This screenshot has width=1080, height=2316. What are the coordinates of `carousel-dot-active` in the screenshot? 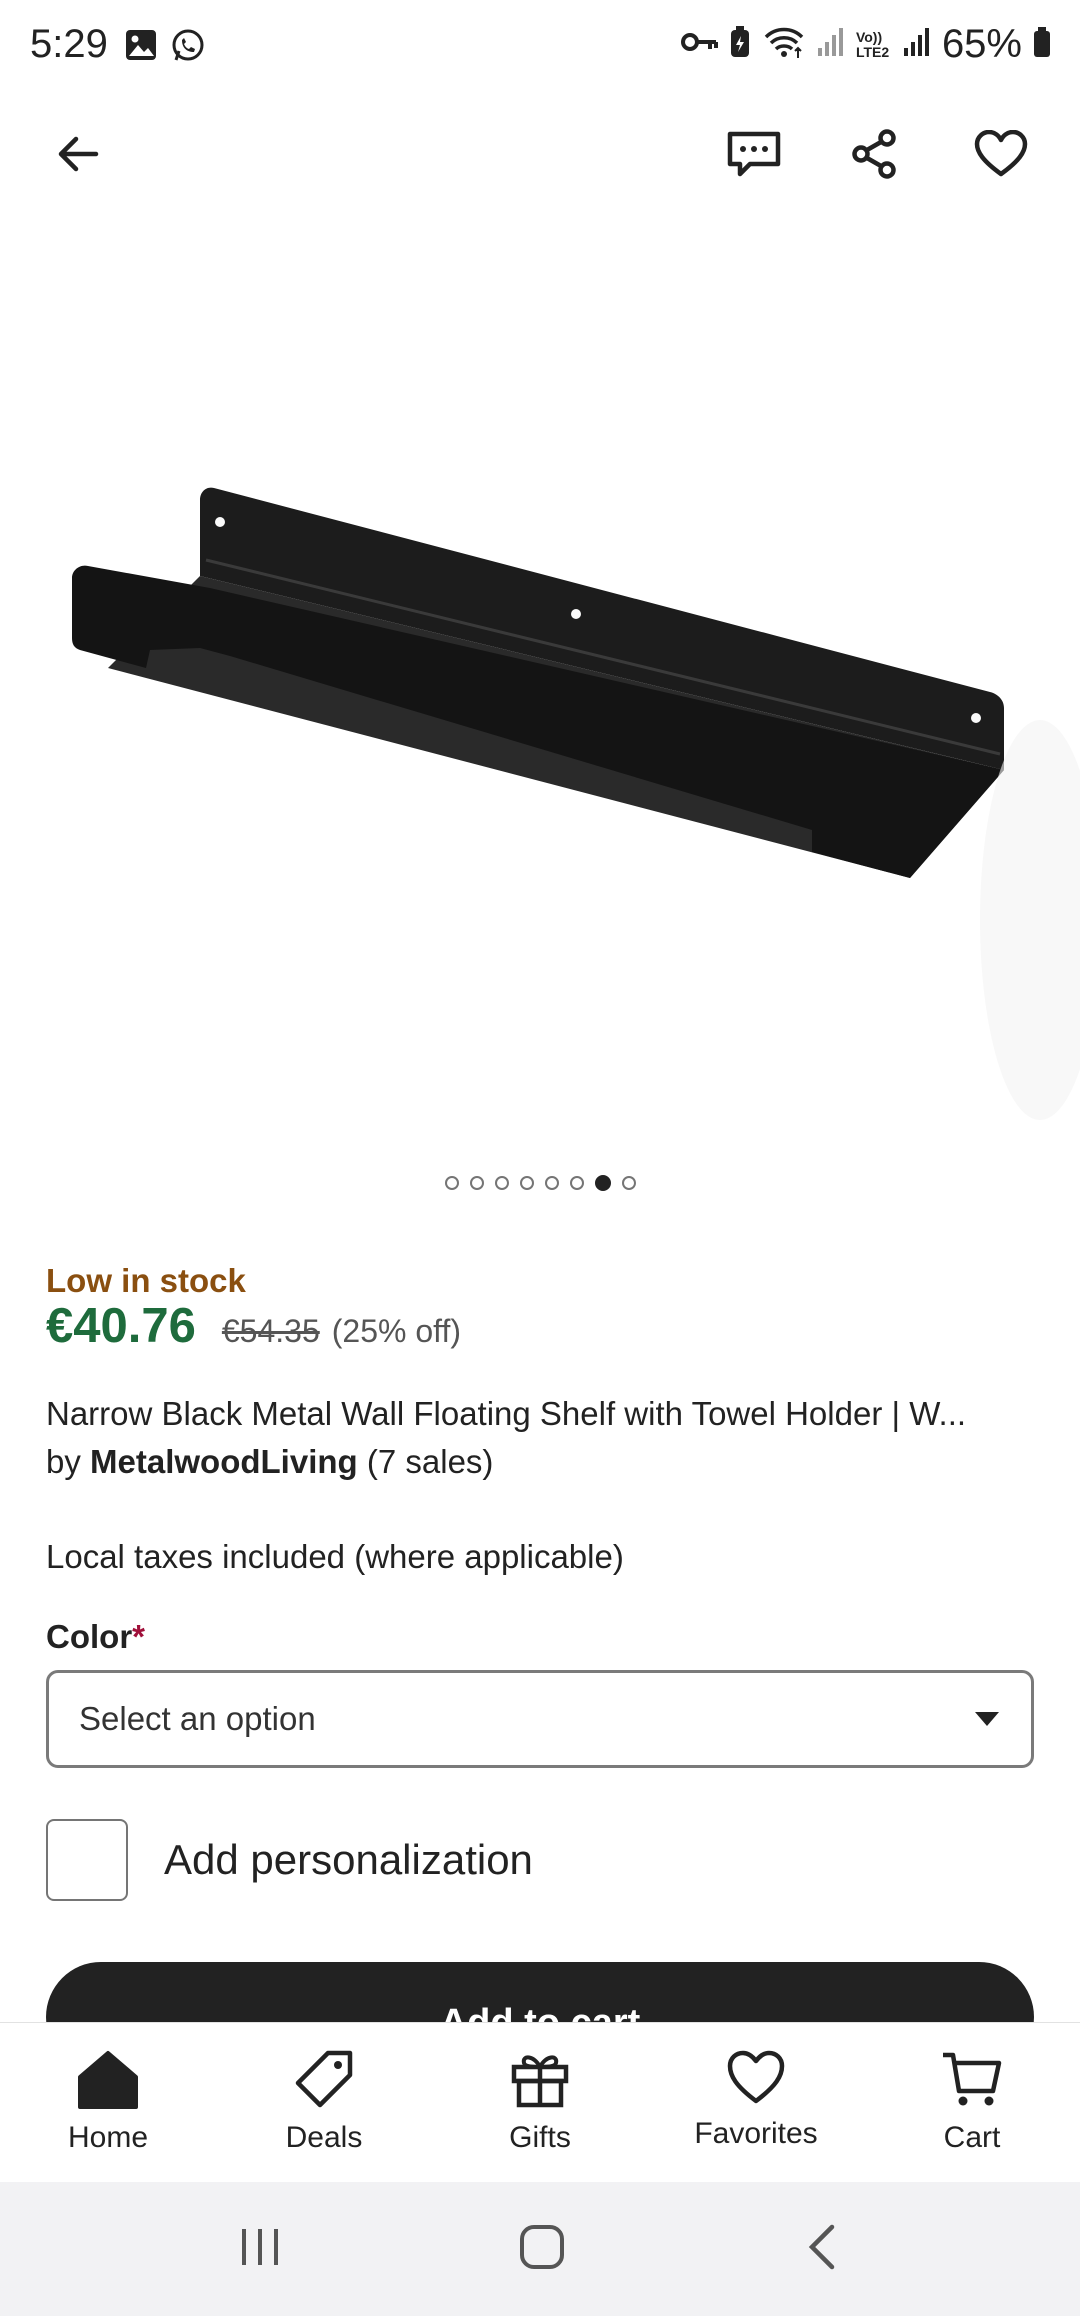 It's located at (602, 1183).